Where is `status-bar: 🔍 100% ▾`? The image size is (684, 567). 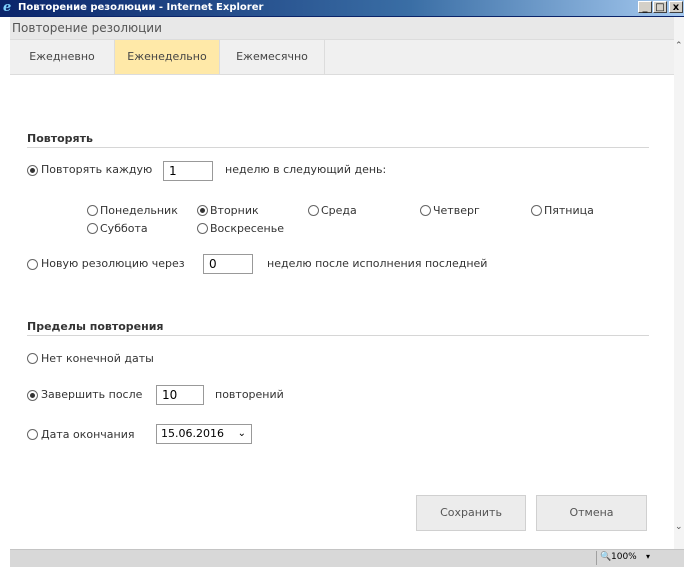 status-bar: 🔍 100% ▾ is located at coordinates (347, 558).